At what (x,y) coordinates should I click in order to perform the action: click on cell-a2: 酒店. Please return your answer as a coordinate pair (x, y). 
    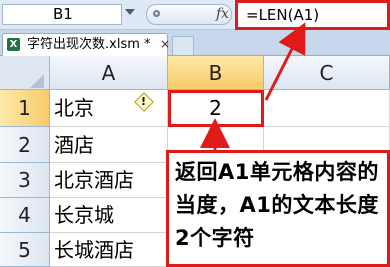
    Looking at the image, I should click on (109, 145).